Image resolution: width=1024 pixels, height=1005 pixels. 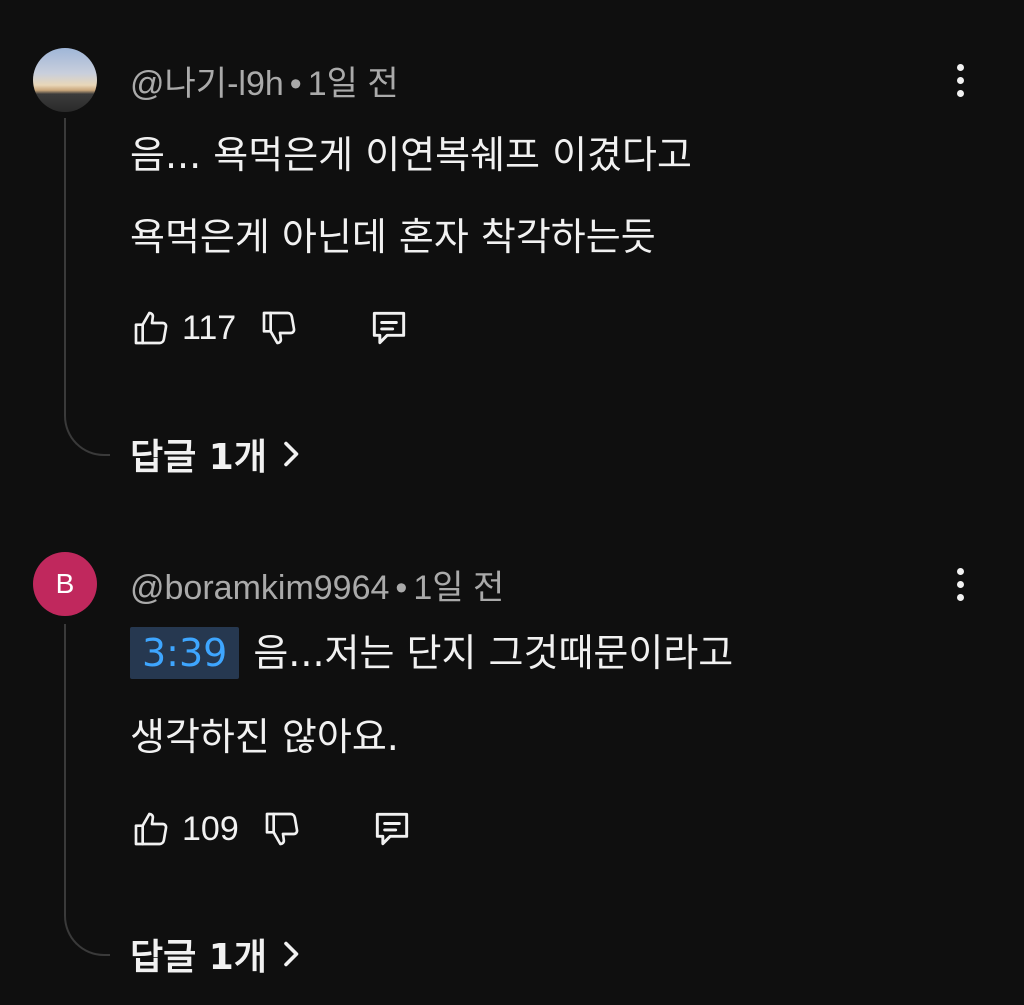 What do you see at coordinates (65, 80) in the screenshot?
I see `avatar` at bounding box center [65, 80].